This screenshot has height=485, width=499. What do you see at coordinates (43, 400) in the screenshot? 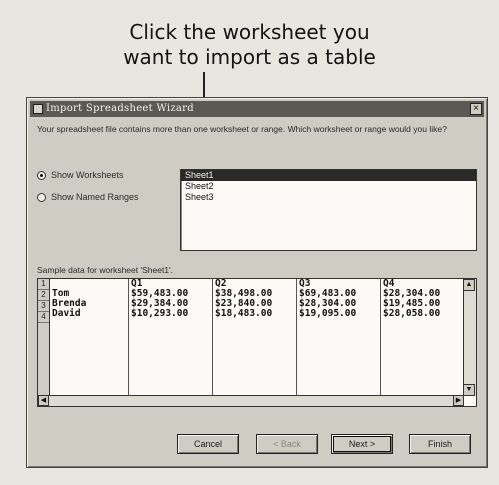
I see `scroll-left-arrow-icon: ◀` at bounding box center [43, 400].